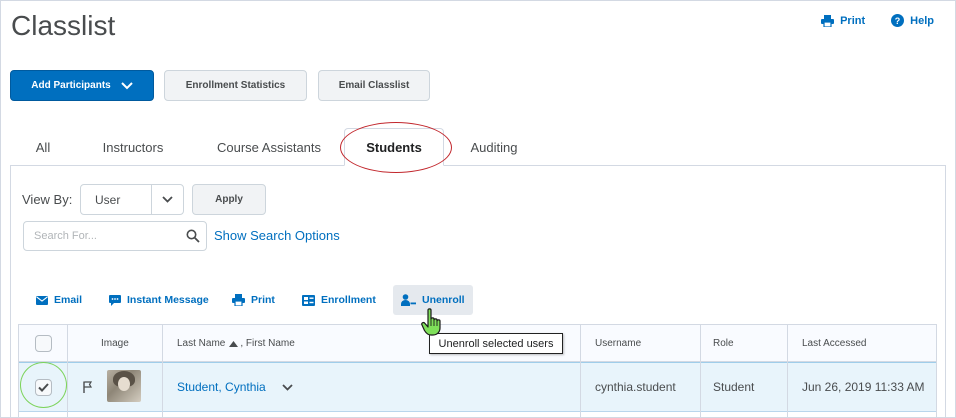 The width and height of the screenshot is (956, 418). I want to click on print-link: Print, so click(843, 20).